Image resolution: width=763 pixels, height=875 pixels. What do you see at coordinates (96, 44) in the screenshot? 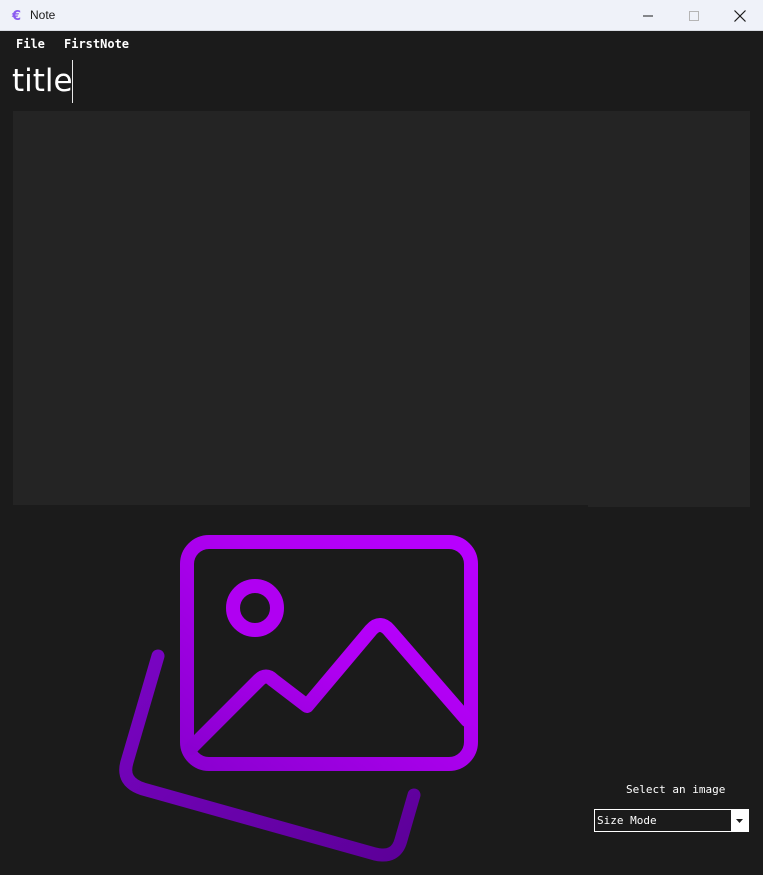
I see `menu-firstnote: FirstNote` at bounding box center [96, 44].